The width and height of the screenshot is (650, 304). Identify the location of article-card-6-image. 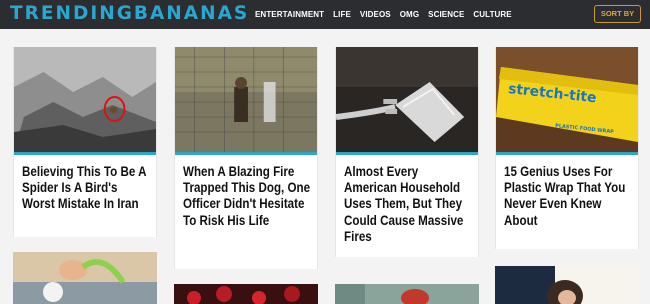
(246, 294).